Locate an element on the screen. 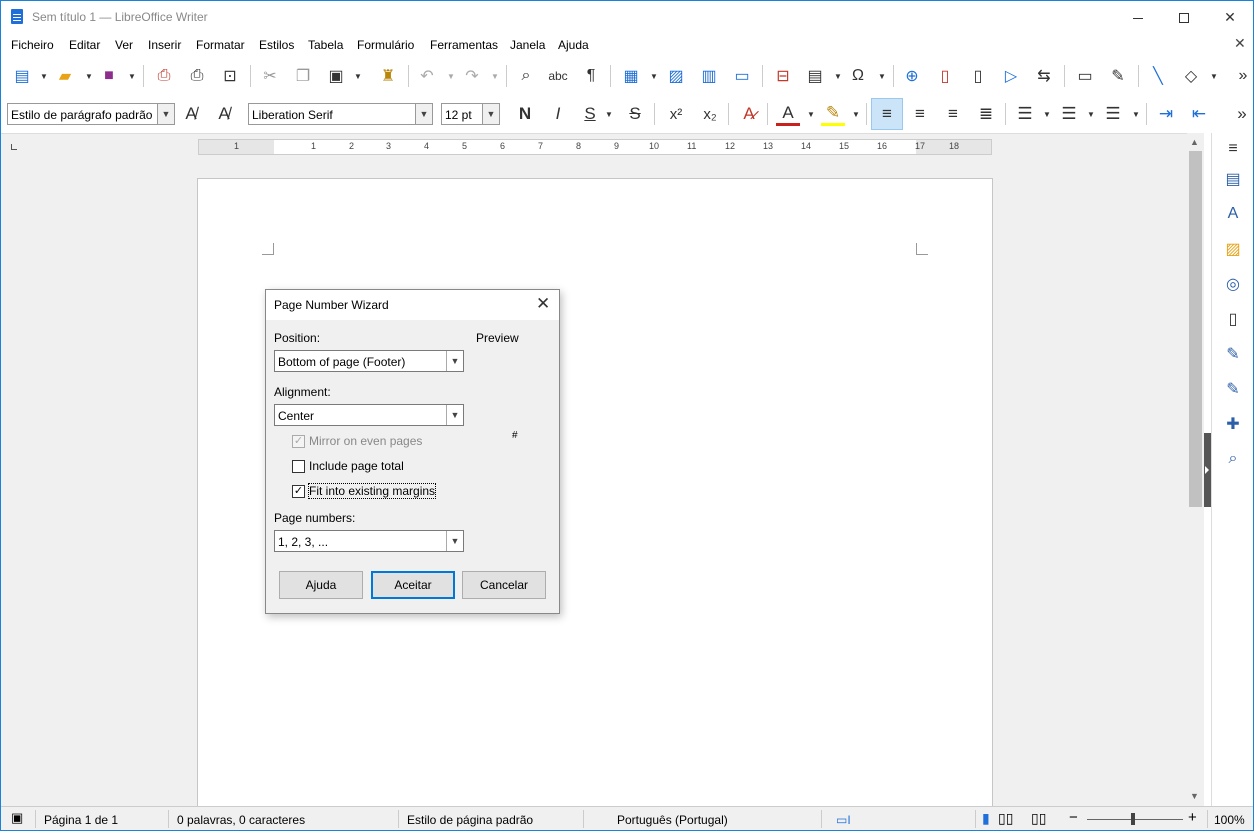 This screenshot has height=831, width=1254. track-changes-icon: ✎ is located at coordinates (1118, 76).